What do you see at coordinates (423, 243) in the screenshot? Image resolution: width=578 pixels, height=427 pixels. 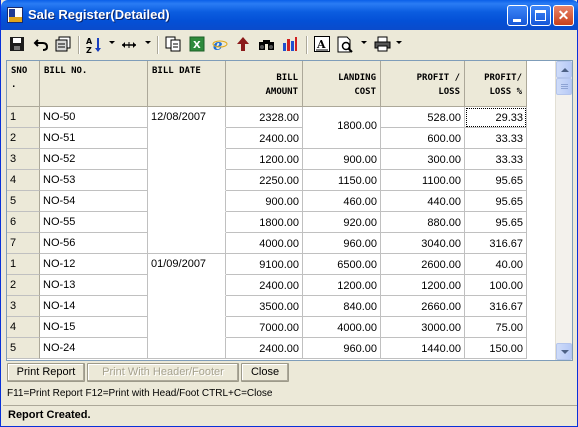 I see `cell-profit-loss: 3040.00` at bounding box center [423, 243].